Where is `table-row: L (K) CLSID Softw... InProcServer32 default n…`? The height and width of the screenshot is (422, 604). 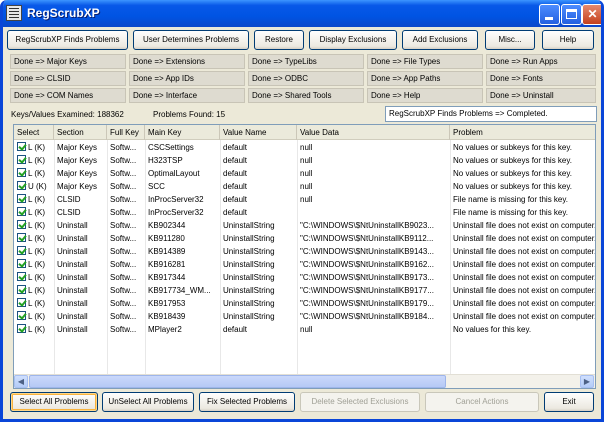 table-row: L (K) CLSID Softw... InProcServer32 default n… is located at coordinates (304, 199).